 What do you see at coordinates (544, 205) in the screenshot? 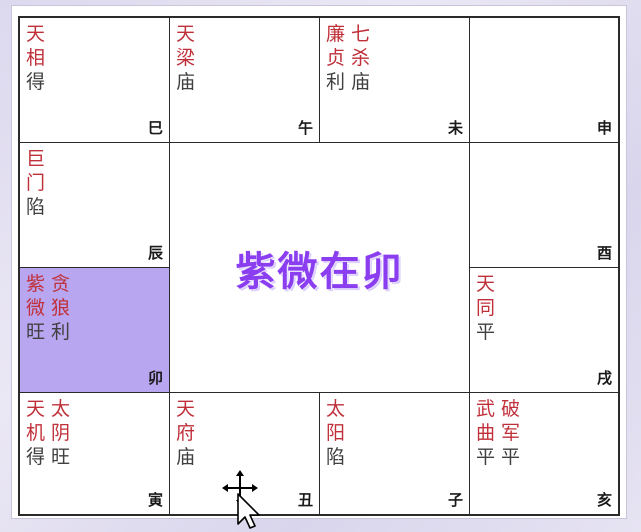
I see `palace-you: 酉` at bounding box center [544, 205].